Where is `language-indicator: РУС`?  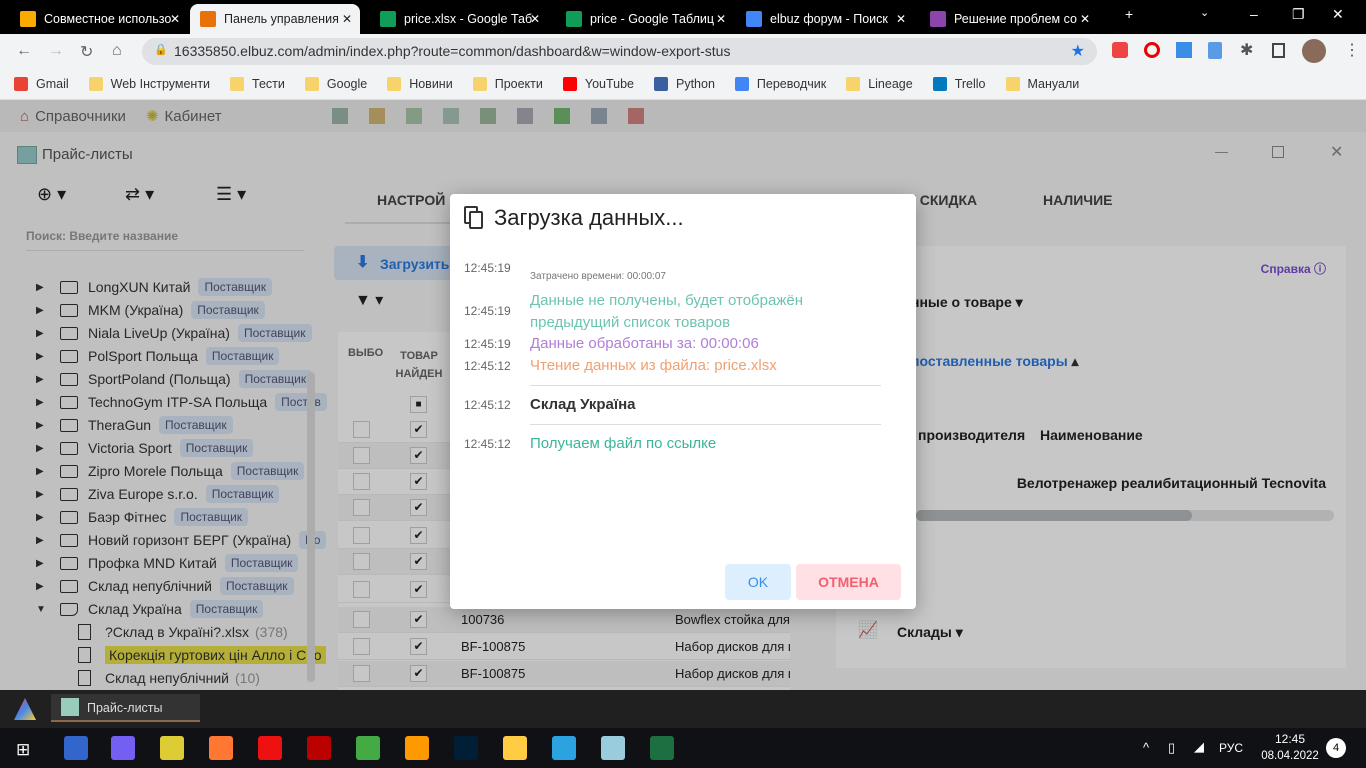
language-indicator: РУС is located at coordinates (1231, 748).